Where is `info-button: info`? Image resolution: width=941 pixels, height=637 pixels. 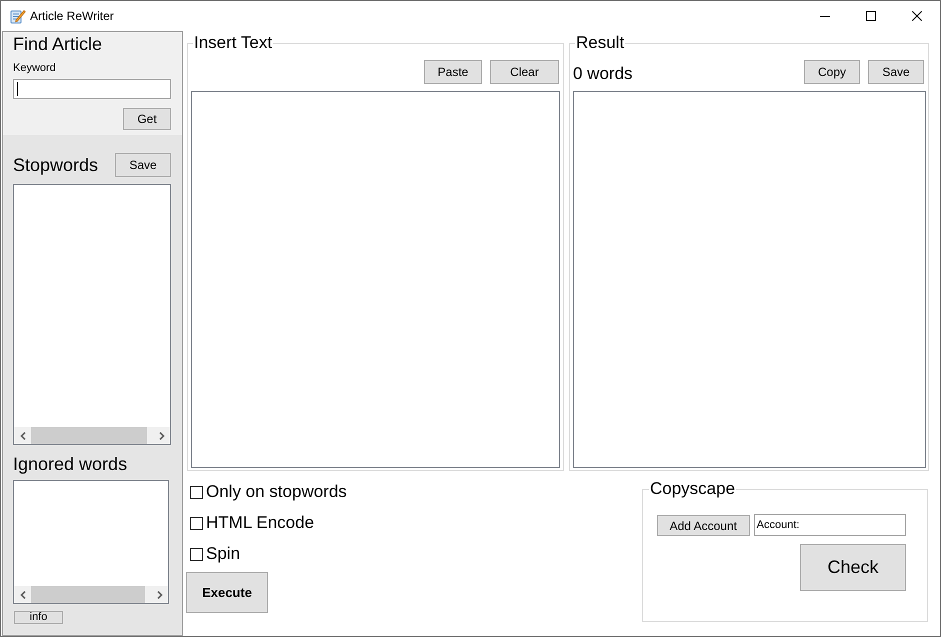 info-button: info is located at coordinates (38, 617).